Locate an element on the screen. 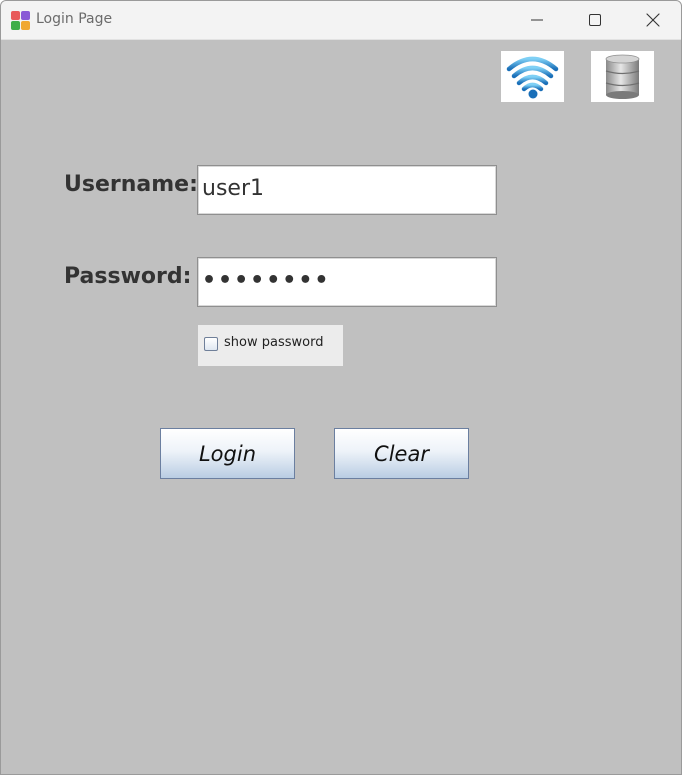  wifi-icon is located at coordinates (532, 77).